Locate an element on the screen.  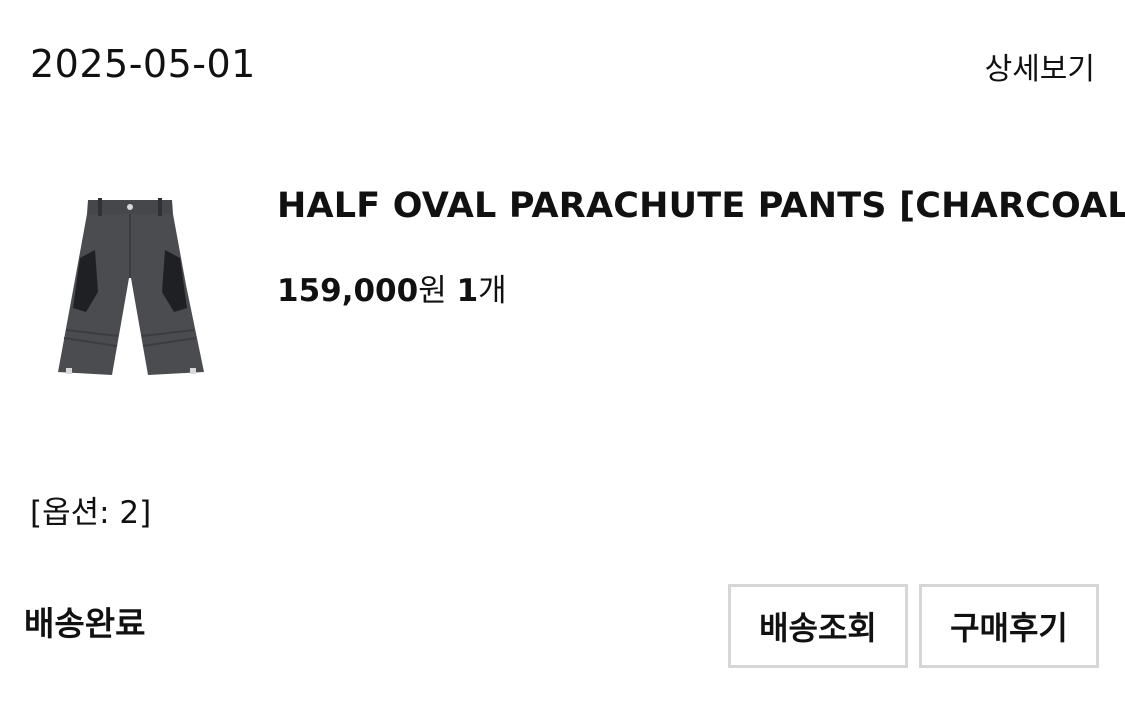
product-image is located at coordinates (130, 290).